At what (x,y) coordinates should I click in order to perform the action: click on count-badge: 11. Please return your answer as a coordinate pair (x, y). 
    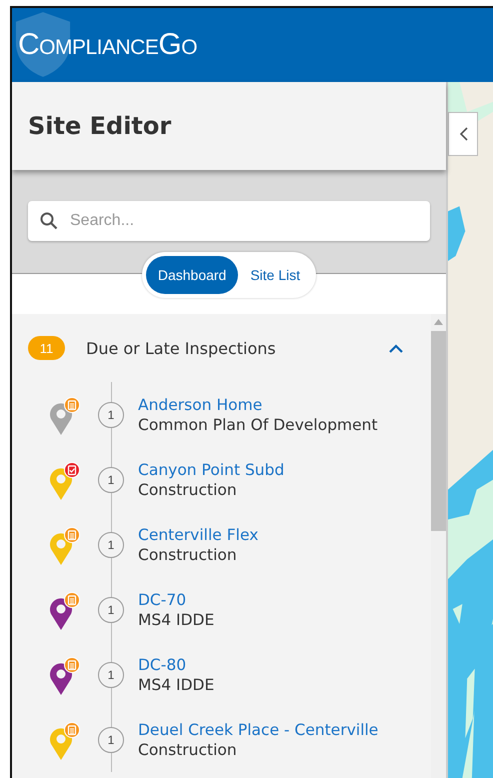
    Looking at the image, I should click on (46, 348).